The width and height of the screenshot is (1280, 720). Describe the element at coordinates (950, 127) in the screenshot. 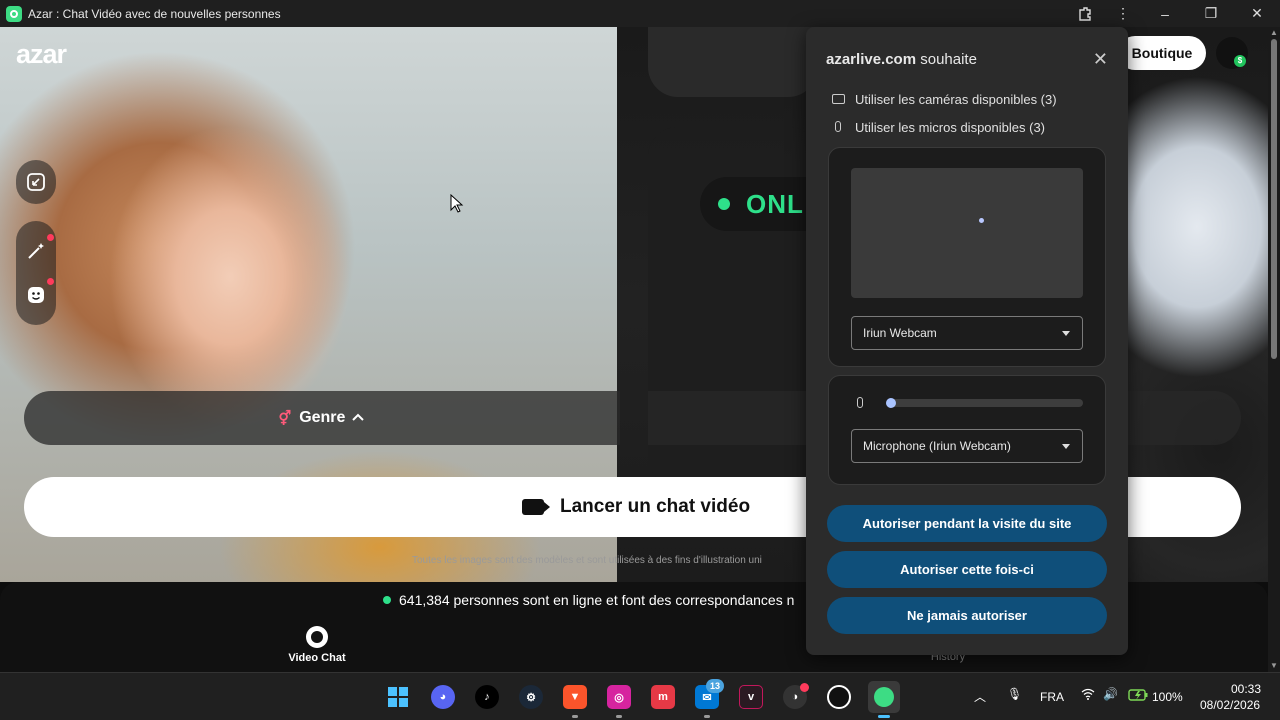

I see `mic-permission-text: Utiliser les micros disponibles (3)` at that location.